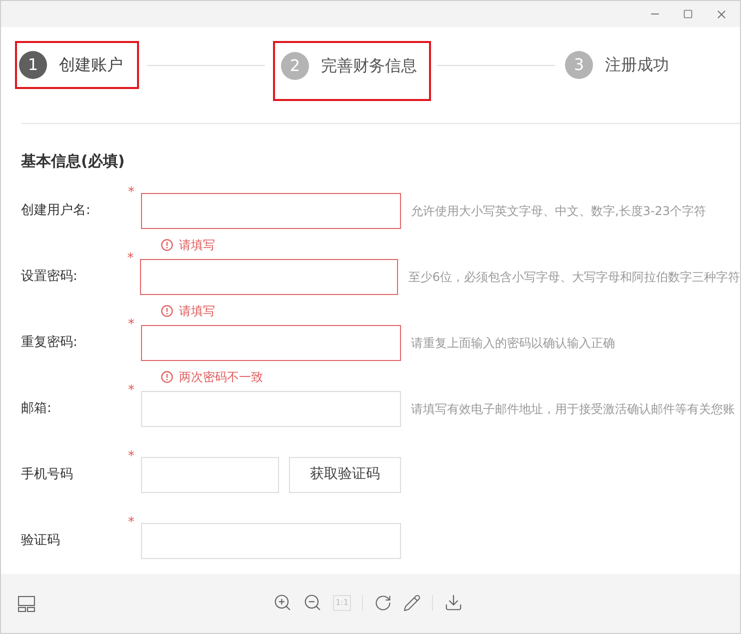 This screenshot has width=741, height=634. I want to click on section-title: 基本信息(必填), so click(73, 161).